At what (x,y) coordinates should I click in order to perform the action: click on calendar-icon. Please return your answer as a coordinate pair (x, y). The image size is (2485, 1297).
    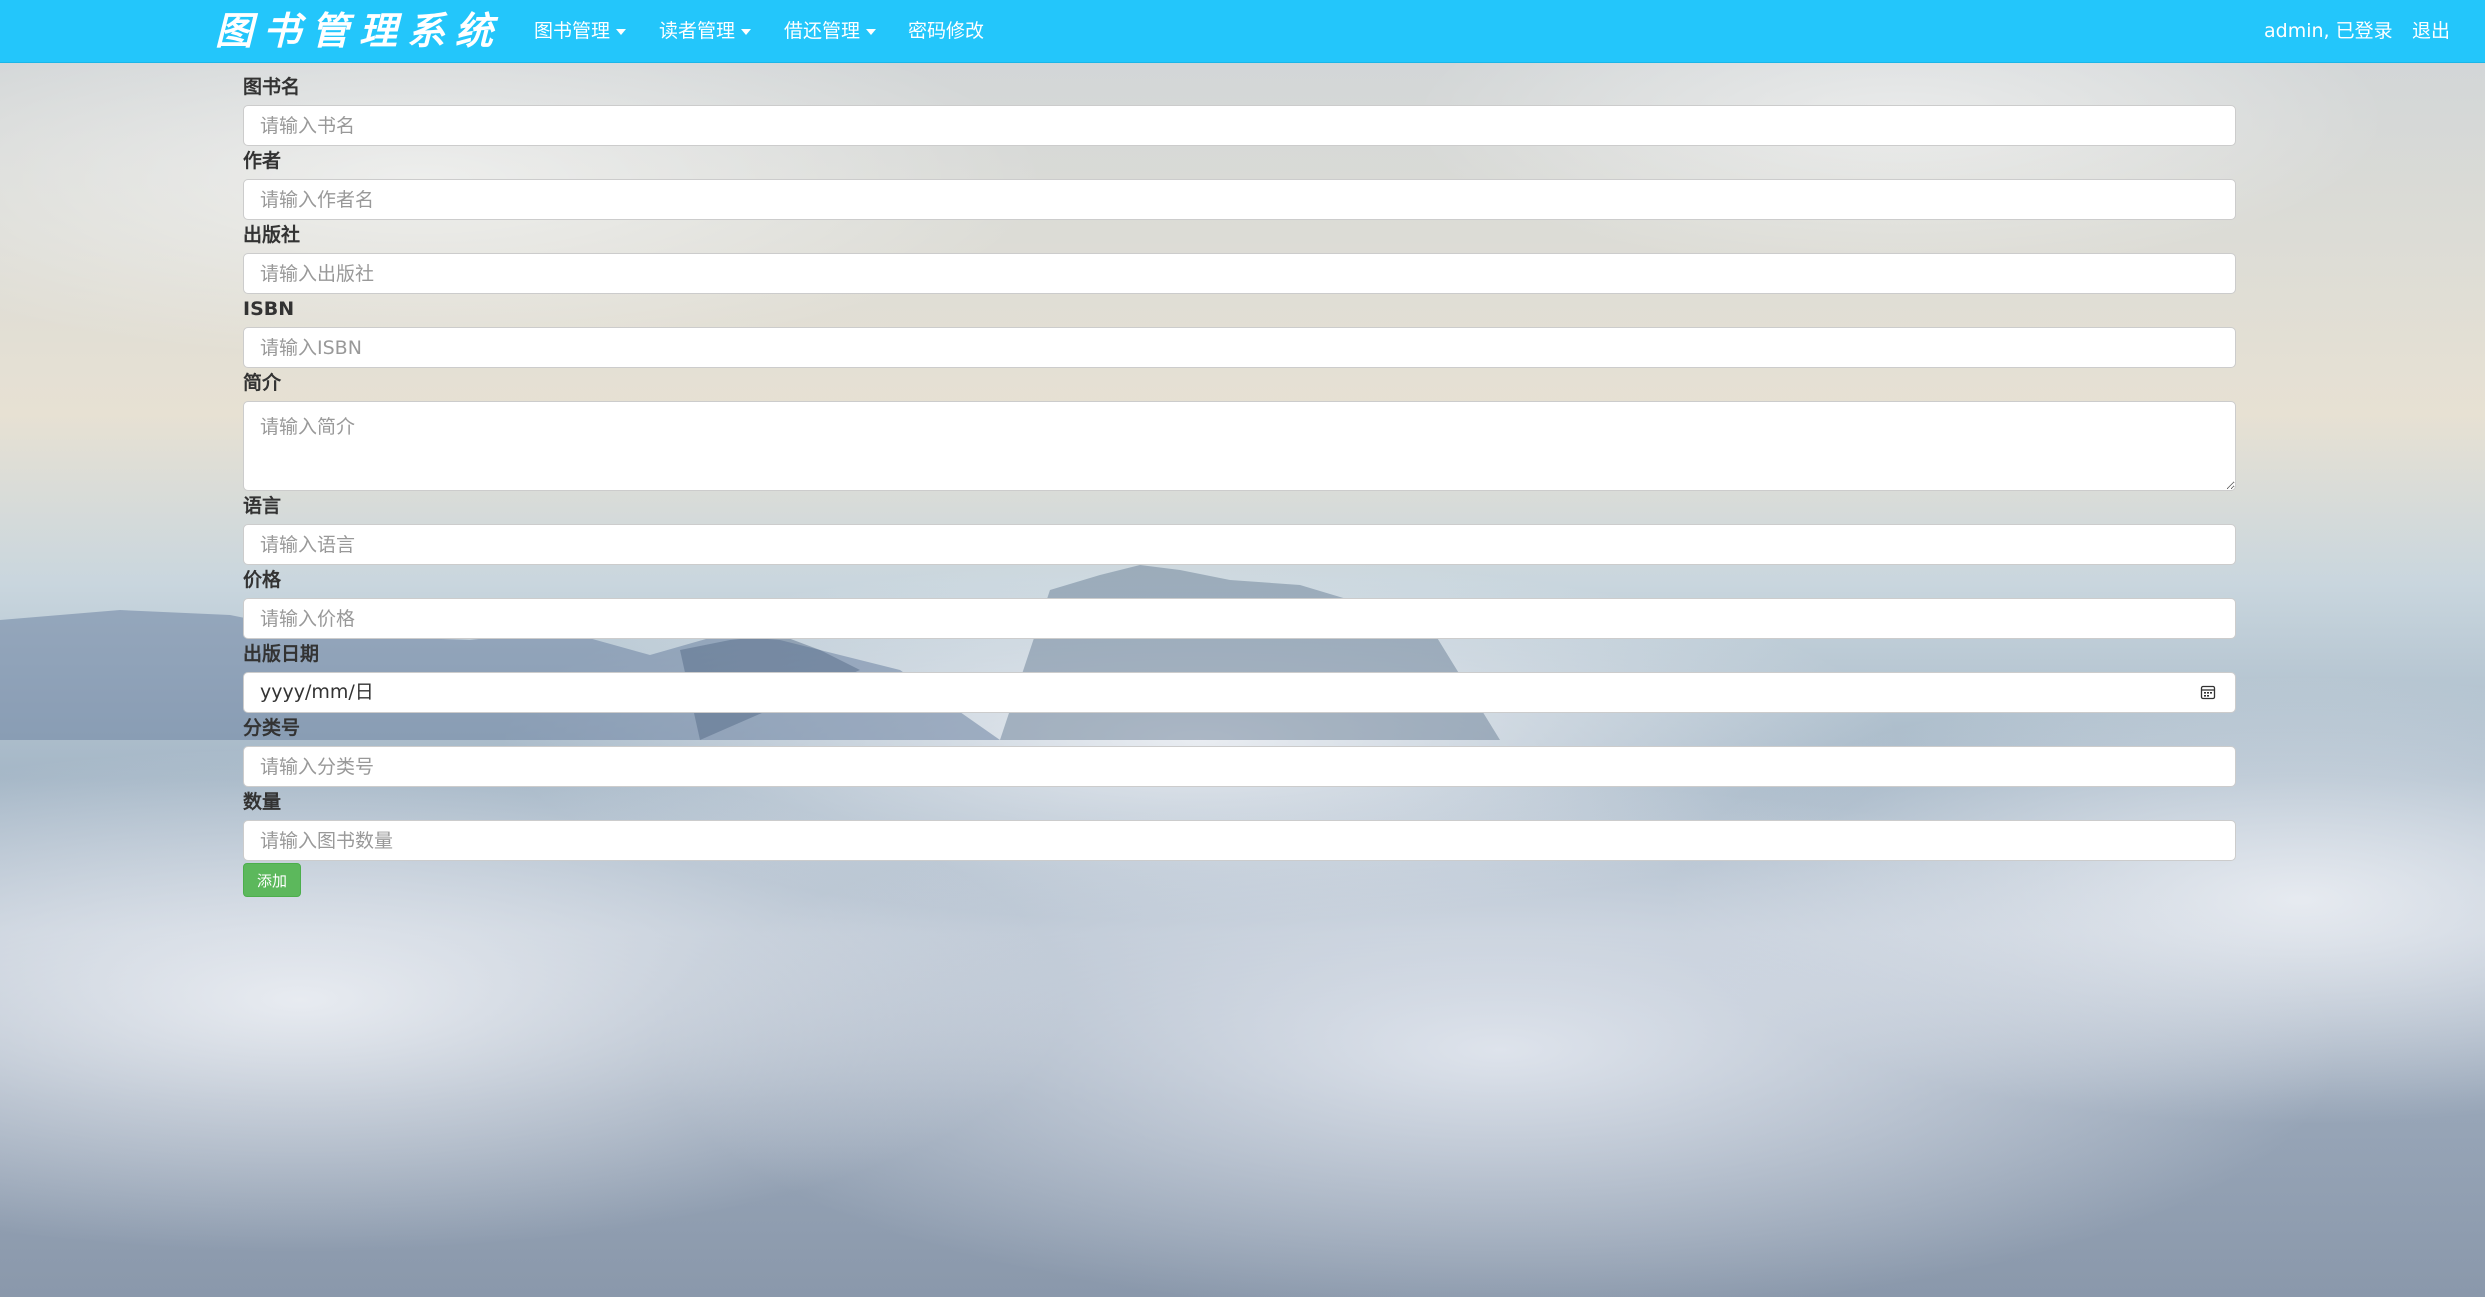
    Looking at the image, I should click on (2208, 692).